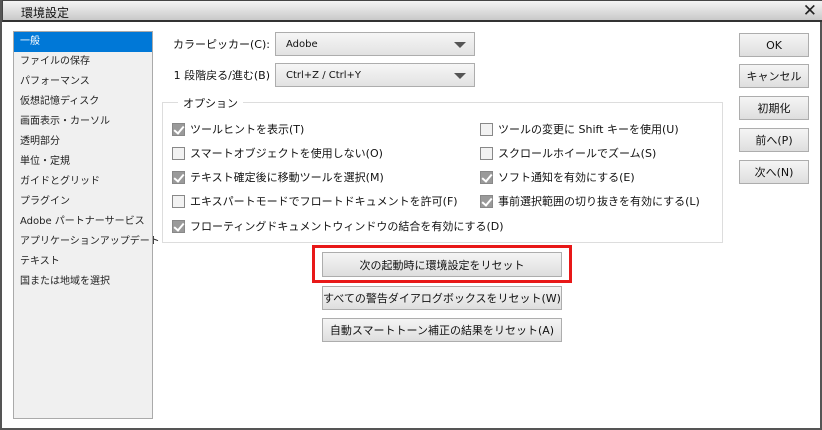  What do you see at coordinates (83, 262) in the screenshot?
I see `sidebar-item-type: テキスト` at bounding box center [83, 262].